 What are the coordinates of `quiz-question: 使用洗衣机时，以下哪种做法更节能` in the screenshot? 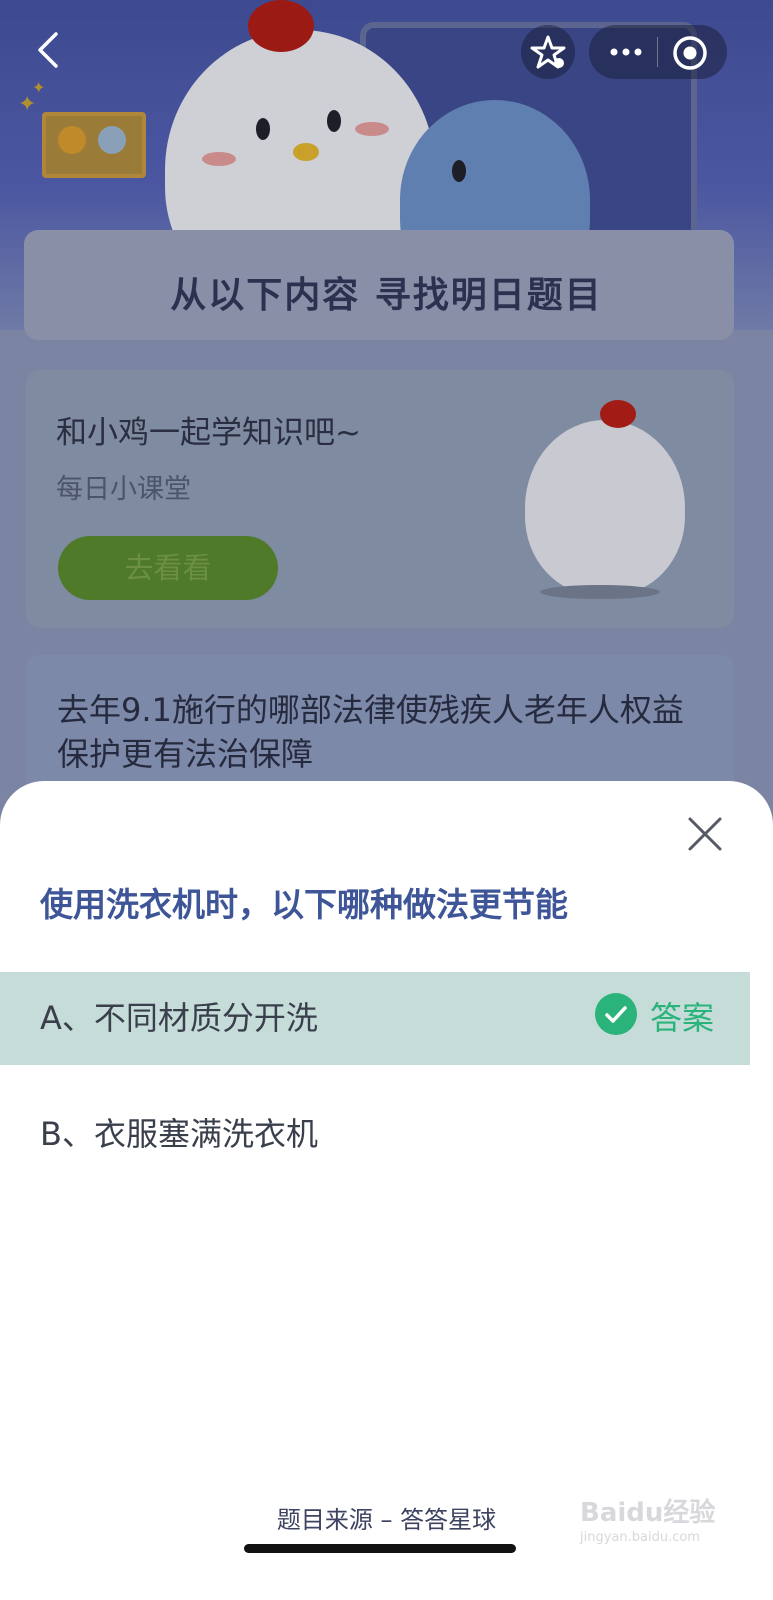 It's located at (304, 904).